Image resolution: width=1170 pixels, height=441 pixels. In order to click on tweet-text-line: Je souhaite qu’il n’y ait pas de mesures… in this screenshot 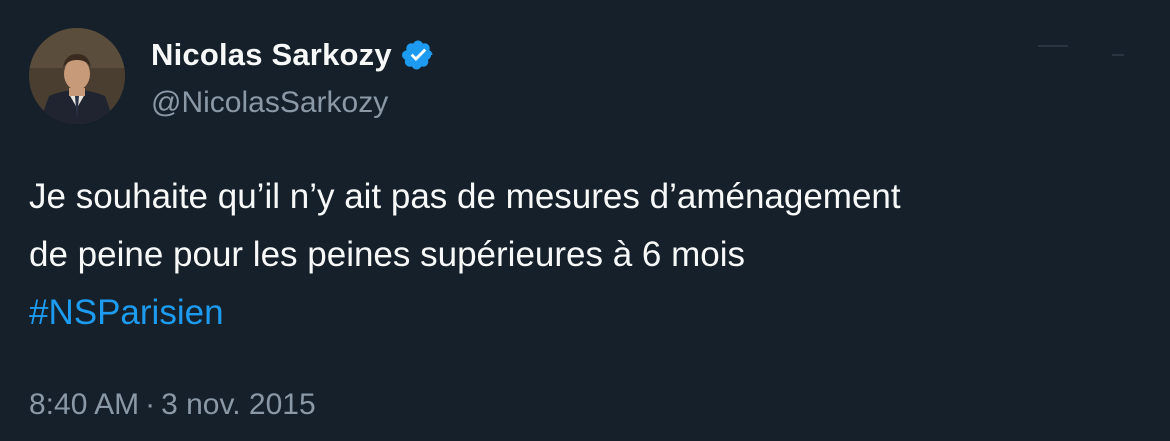, I will do `click(465, 196)`.